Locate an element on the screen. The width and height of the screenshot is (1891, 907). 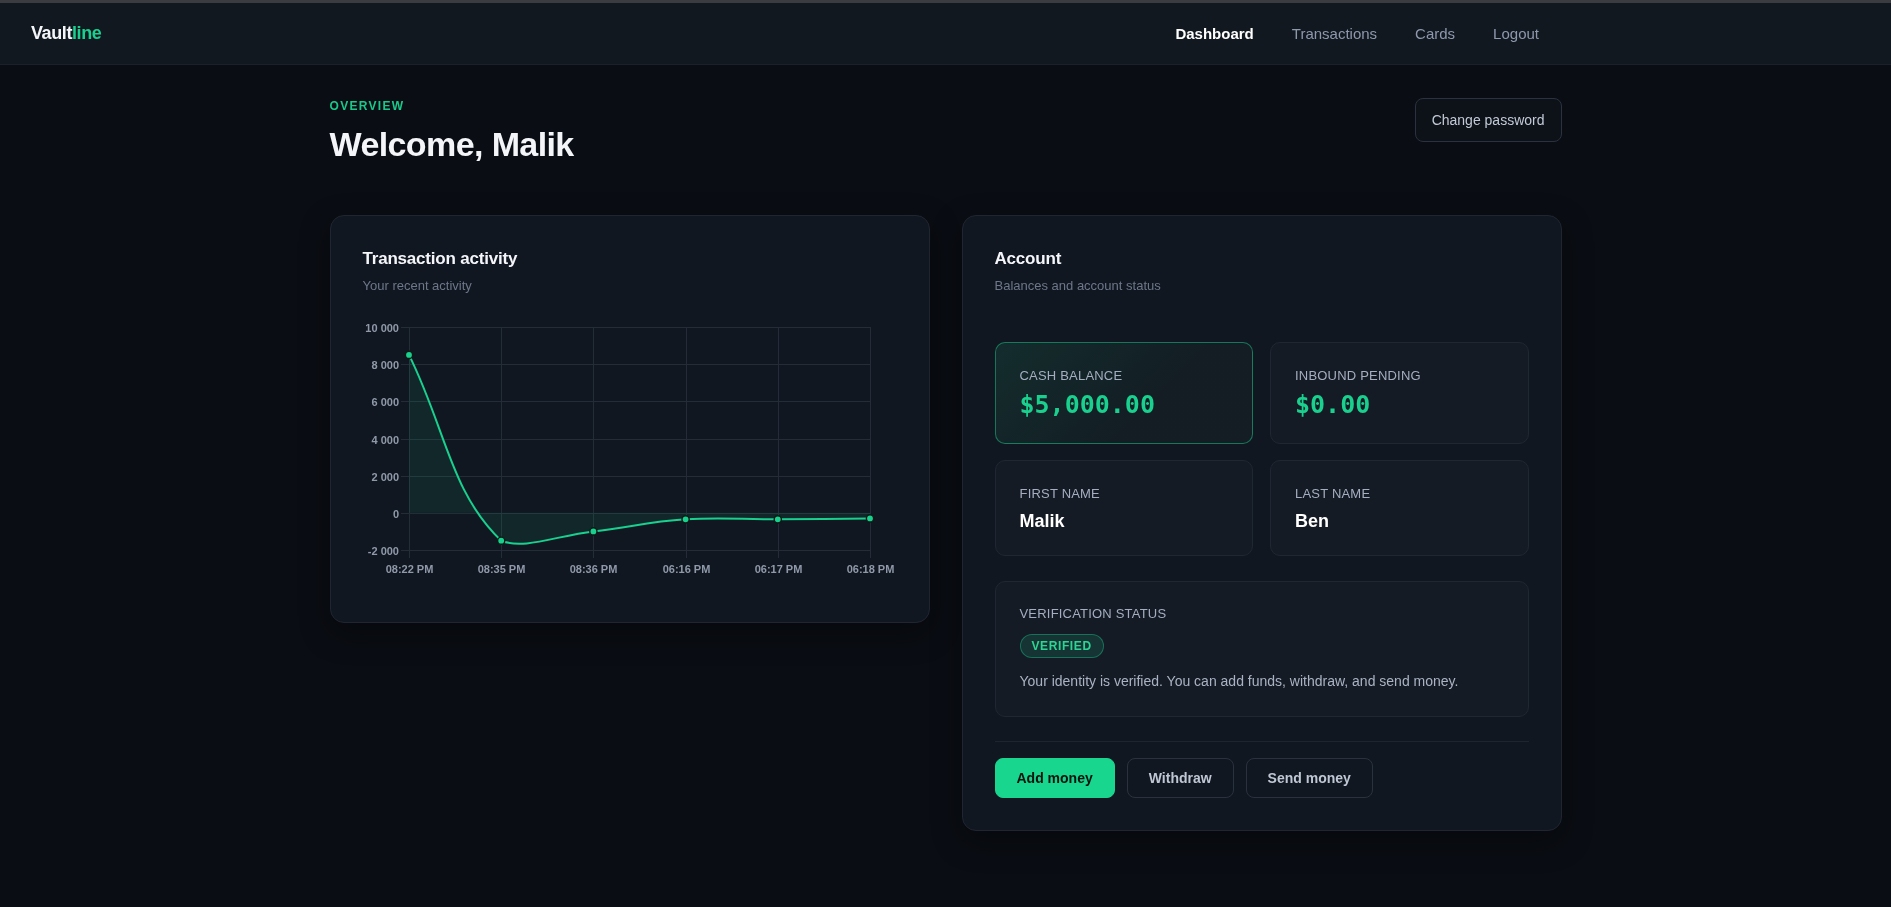
card-subtitle: Your recent activity is located at coordinates (417, 286).